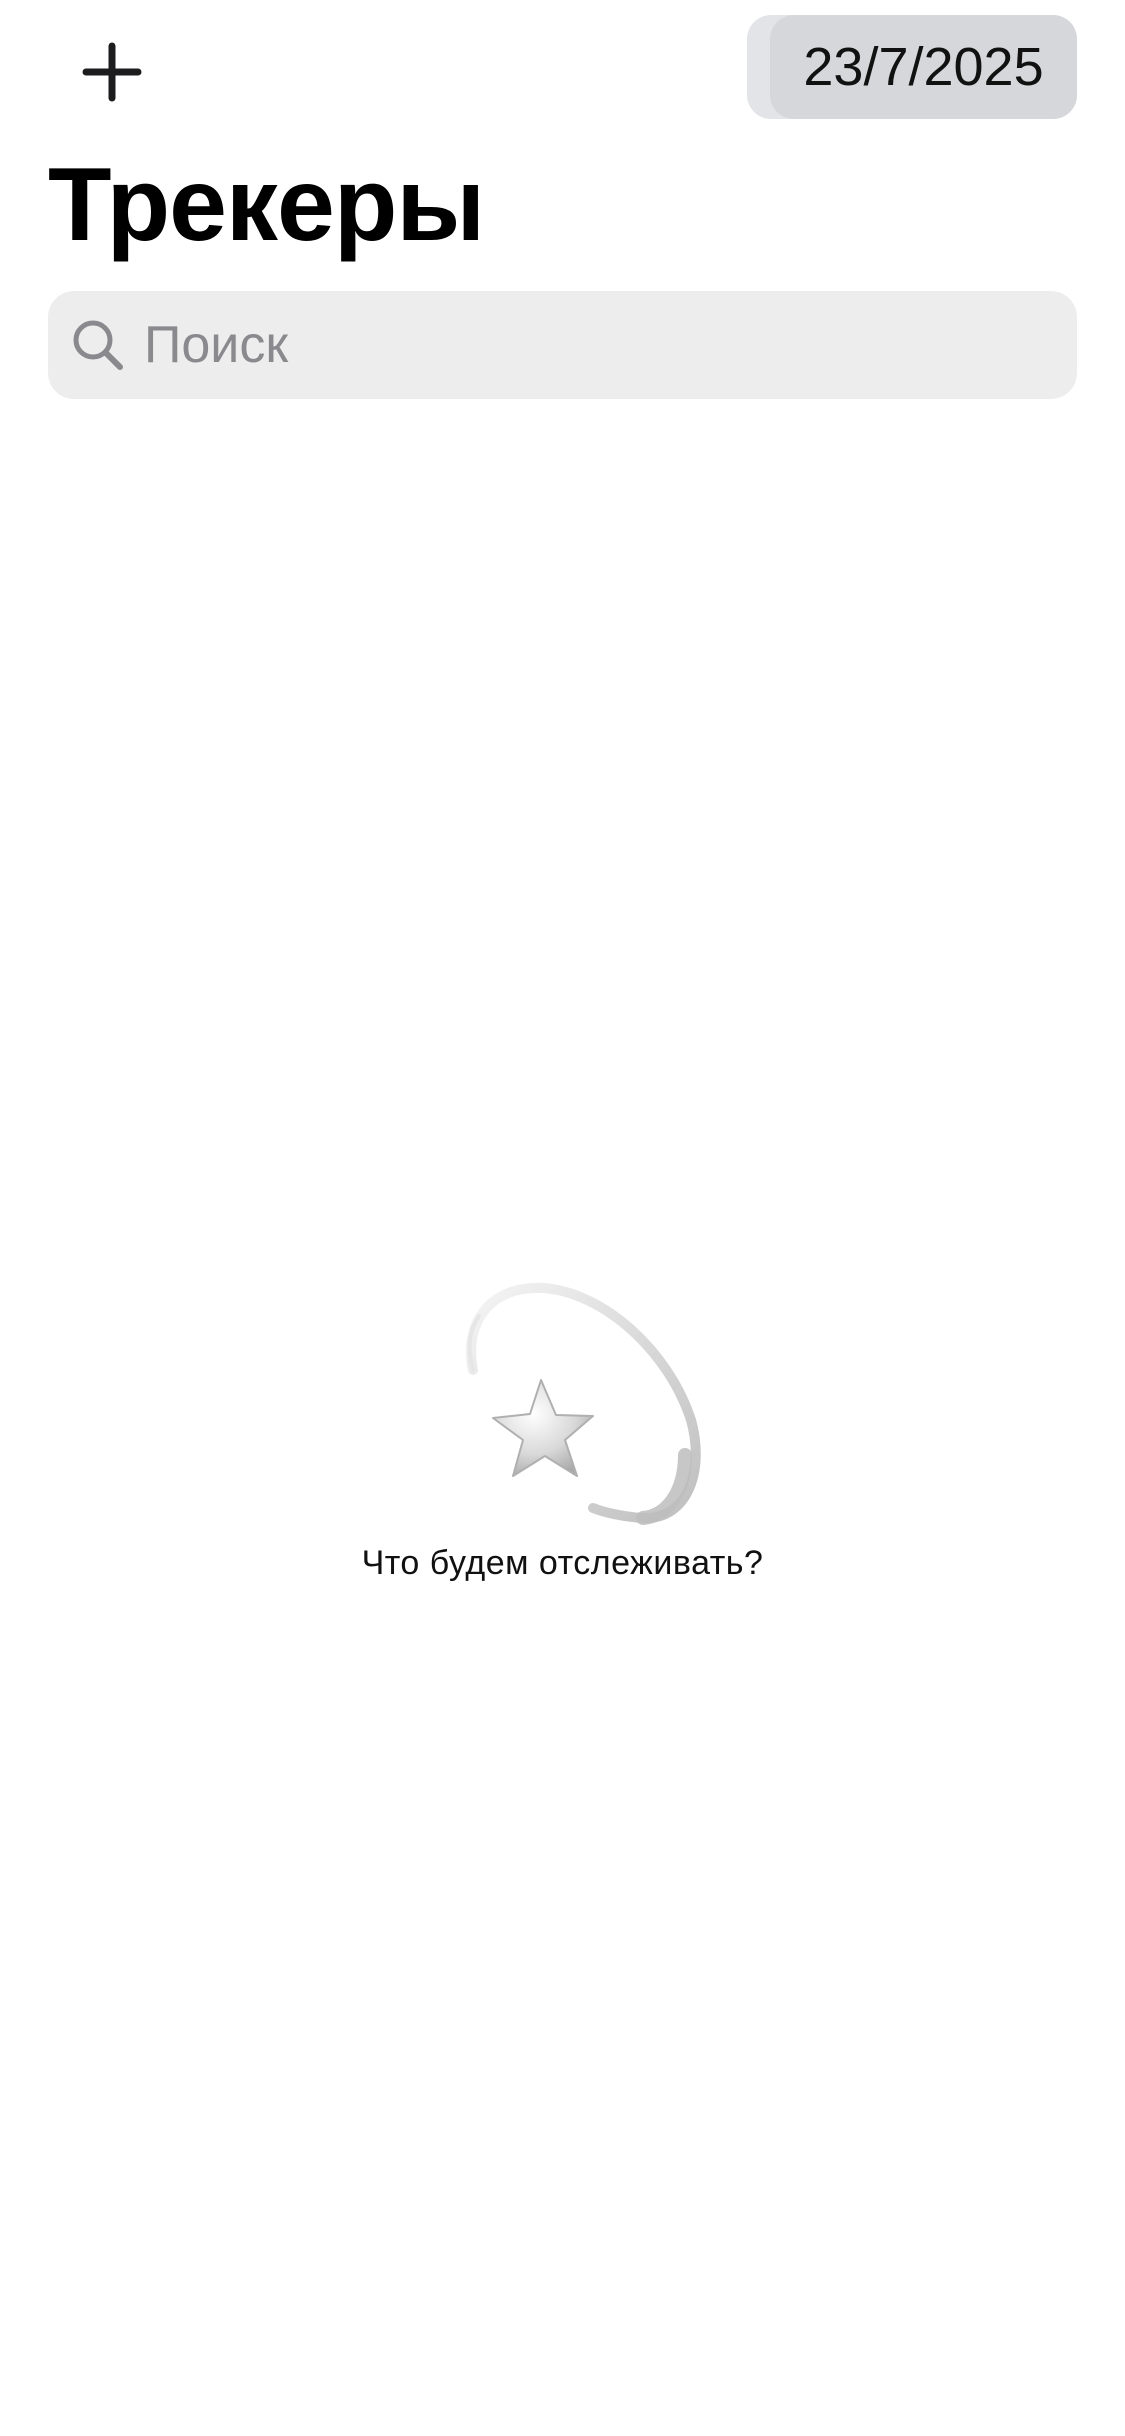 Image resolution: width=1125 pixels, height=2436 pixels. What do you see at coordinates (562, 1563) in the screenshot?
I see `empty-state-message: Что будем отслеживать?` at bounding box center [562, 1563].